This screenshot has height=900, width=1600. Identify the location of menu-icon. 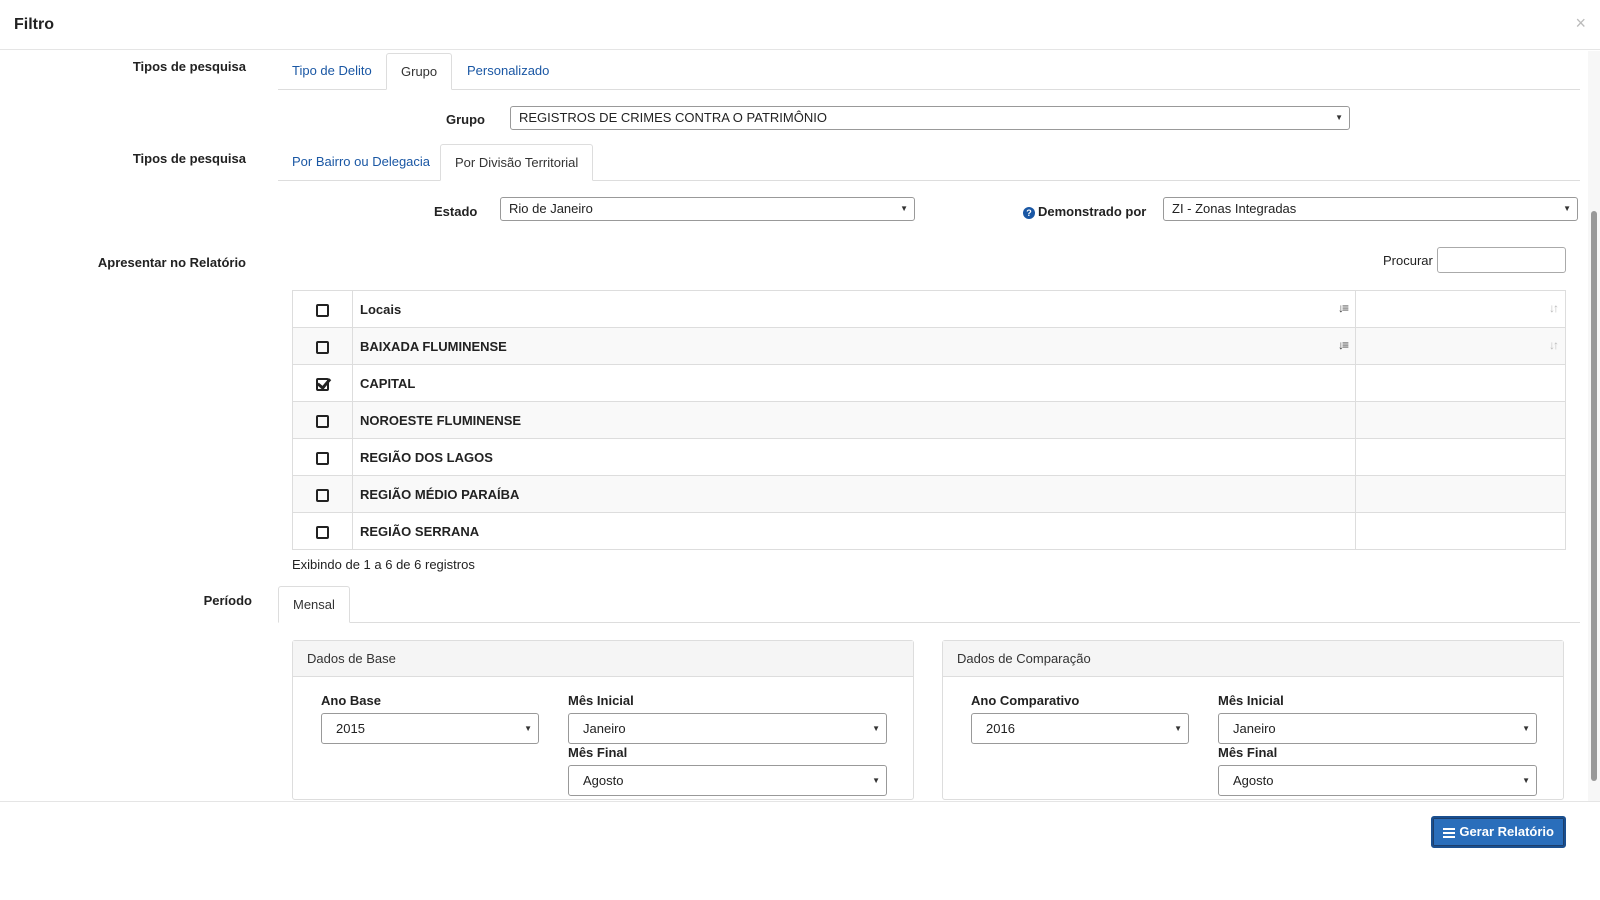
(1449, 833).